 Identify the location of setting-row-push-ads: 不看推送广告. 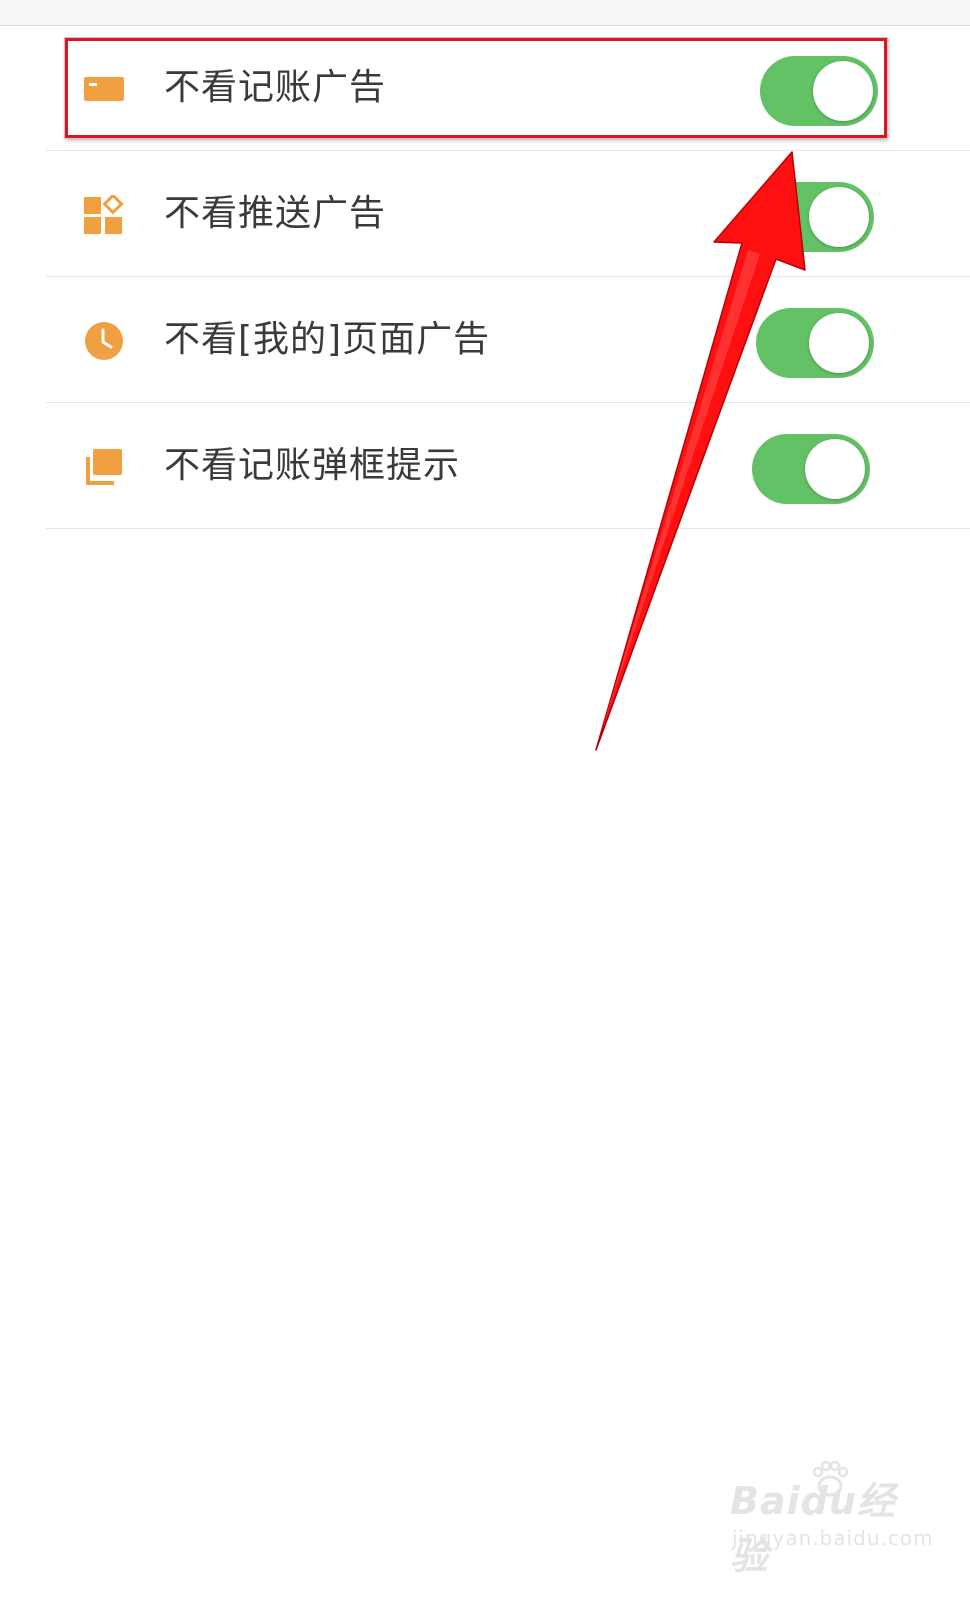
(508, 214).